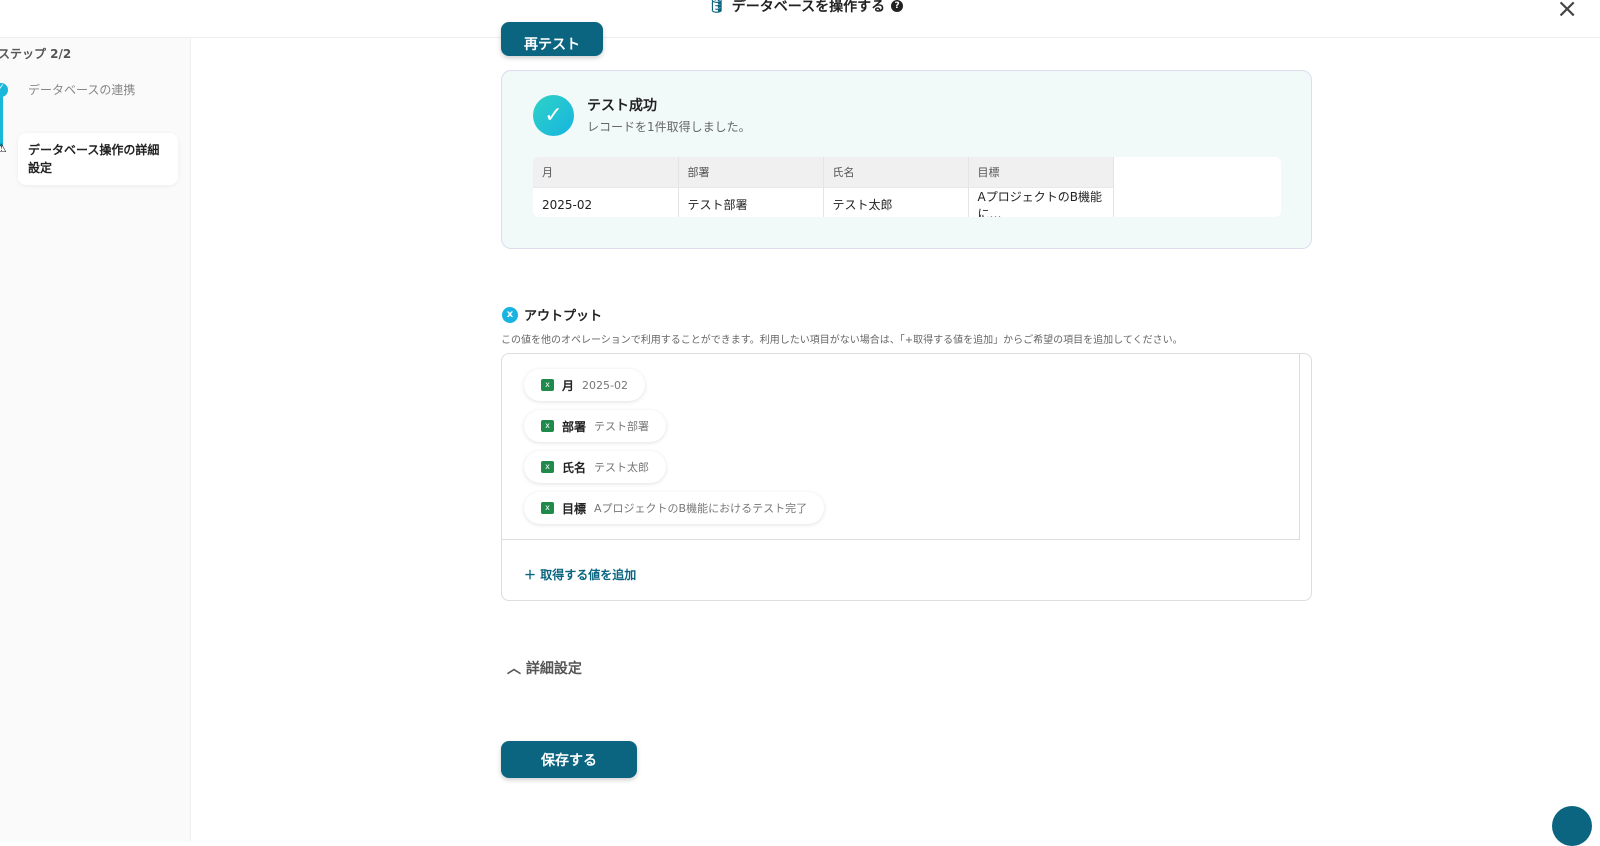  I want to click on test-title: テスト成功, so click(622, 106).